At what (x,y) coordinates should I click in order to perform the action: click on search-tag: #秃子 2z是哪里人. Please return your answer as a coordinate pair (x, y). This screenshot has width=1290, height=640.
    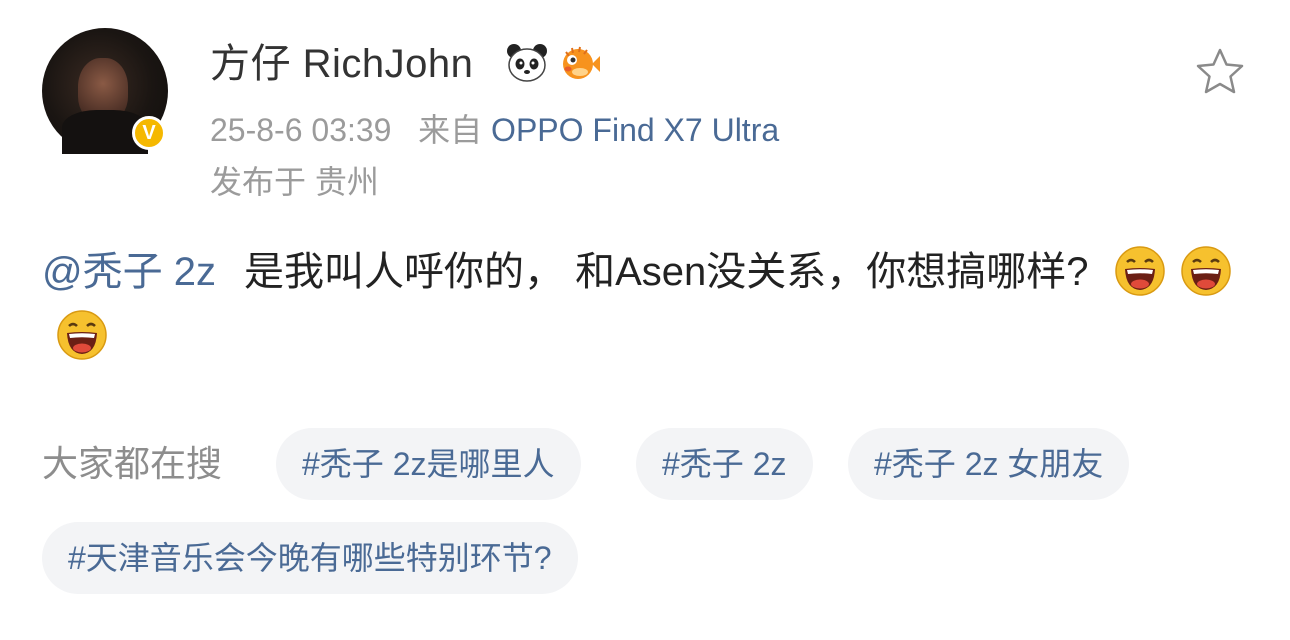
    Looking at the image, I should click on (428, 464).